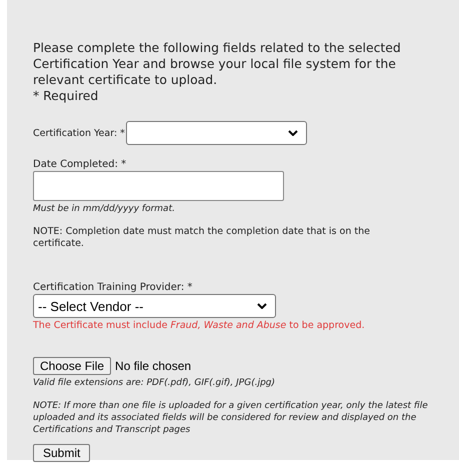  What do you see at coordinates (61, 453) in the screenshot?
I see `submit-button: Submit` at bounding box center [61, 453].